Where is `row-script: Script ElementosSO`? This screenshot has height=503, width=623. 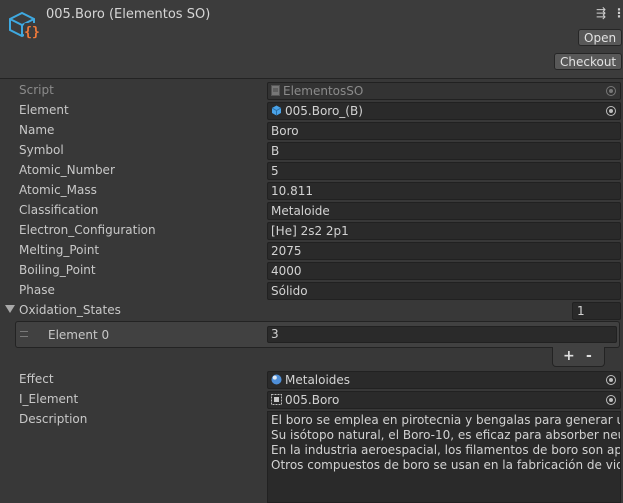 row-script: Script ElementosSO is located at coordinates (311, 91).